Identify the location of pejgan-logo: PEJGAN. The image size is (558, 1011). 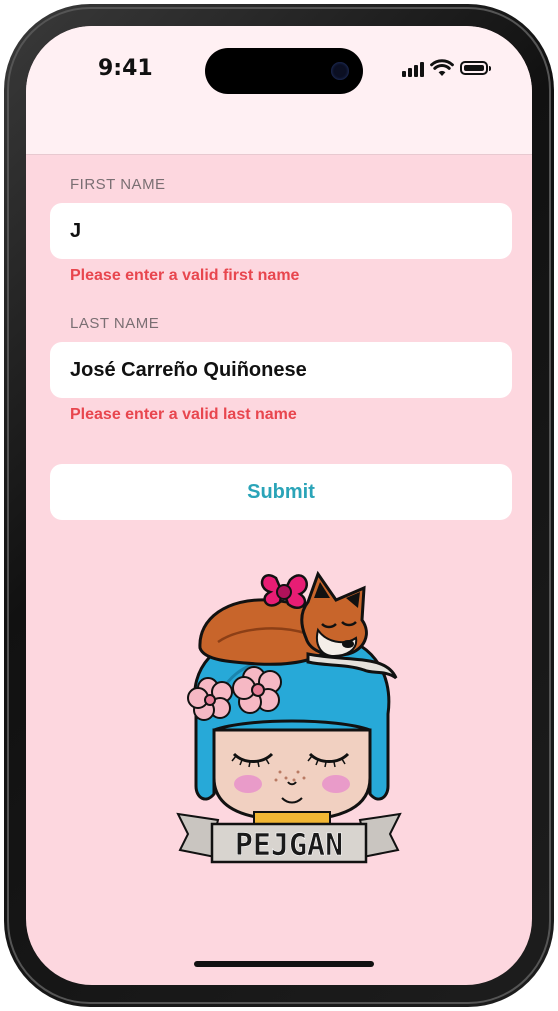
(289, 716).